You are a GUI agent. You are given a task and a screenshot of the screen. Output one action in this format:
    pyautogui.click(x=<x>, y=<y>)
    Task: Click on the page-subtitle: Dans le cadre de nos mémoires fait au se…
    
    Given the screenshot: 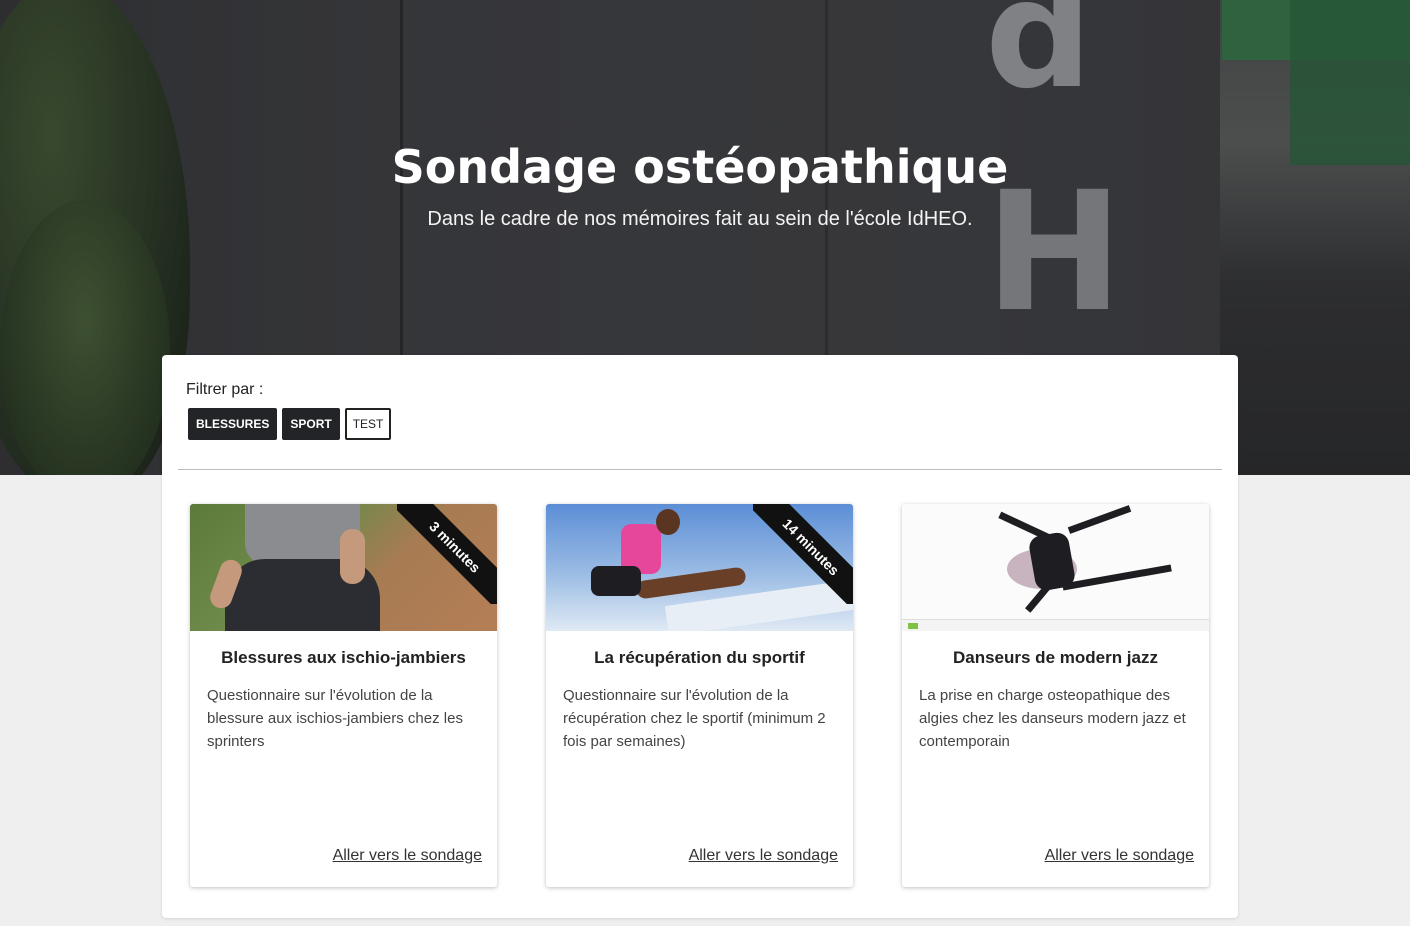 What is the action you would take?
    pyautogui.click(x=700, y=219)
    